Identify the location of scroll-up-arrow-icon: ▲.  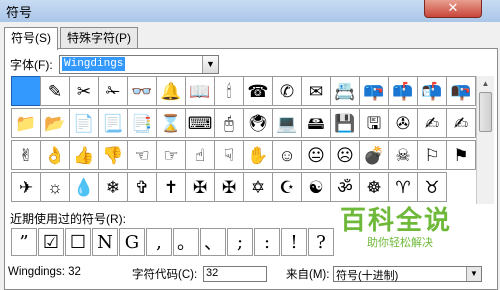
(485, 83).